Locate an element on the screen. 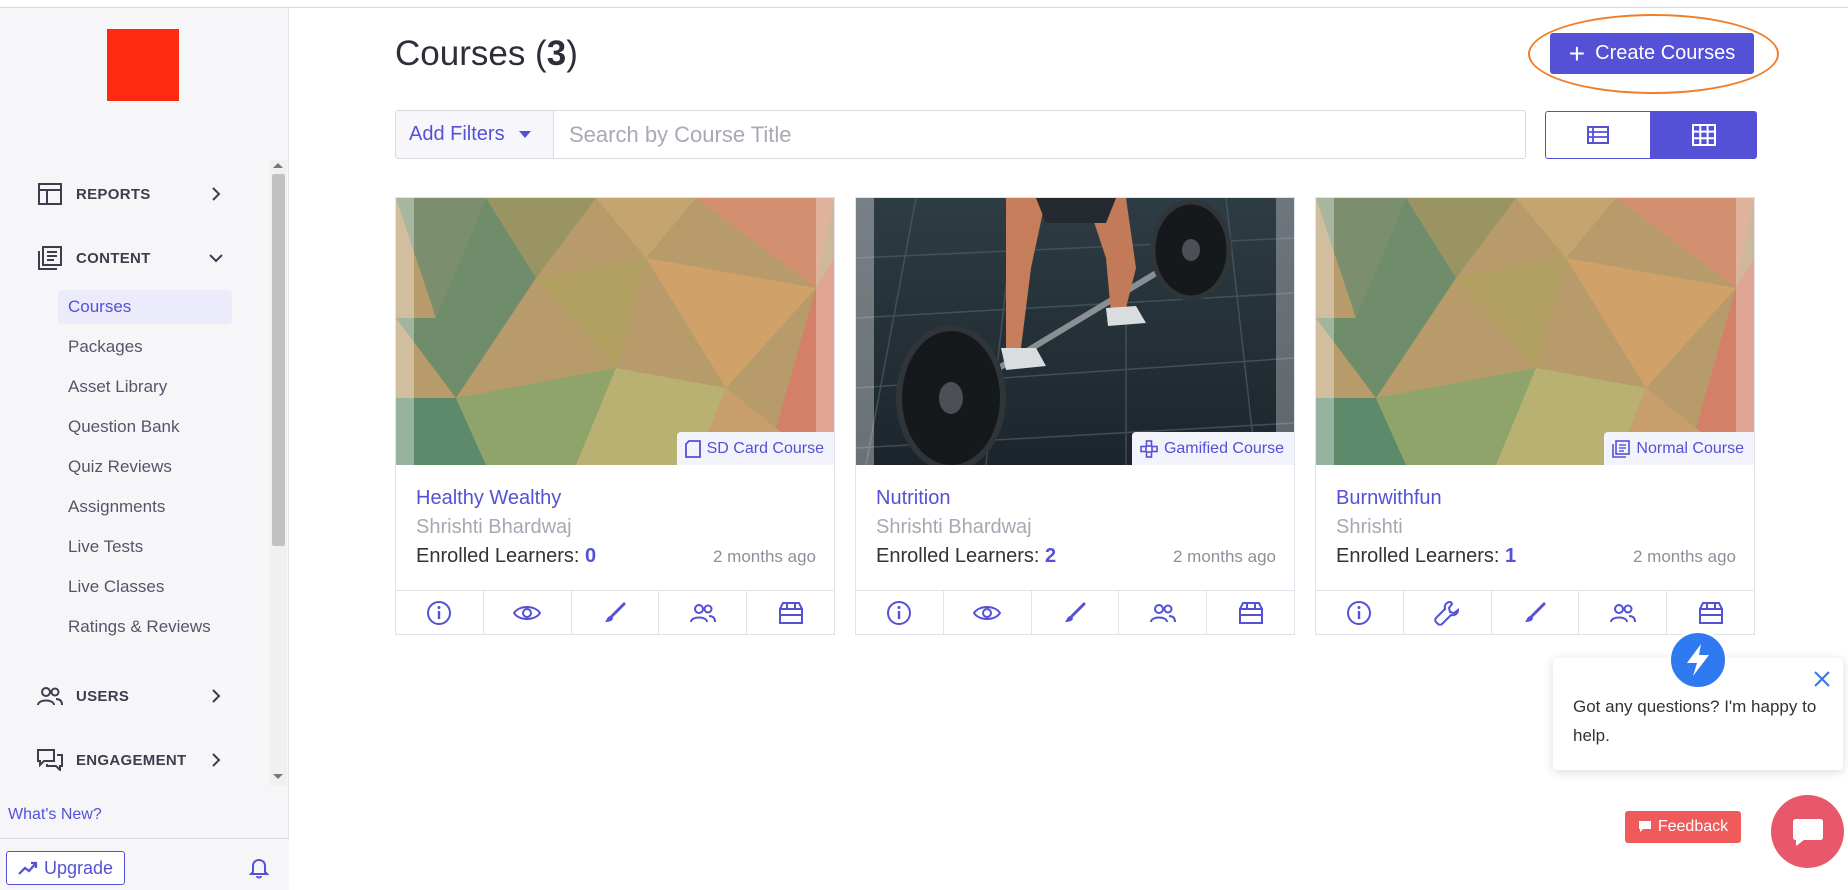 This screenshot has width=1848, height=890. nav-section-label: USERS is located at coordinates (103, 696).